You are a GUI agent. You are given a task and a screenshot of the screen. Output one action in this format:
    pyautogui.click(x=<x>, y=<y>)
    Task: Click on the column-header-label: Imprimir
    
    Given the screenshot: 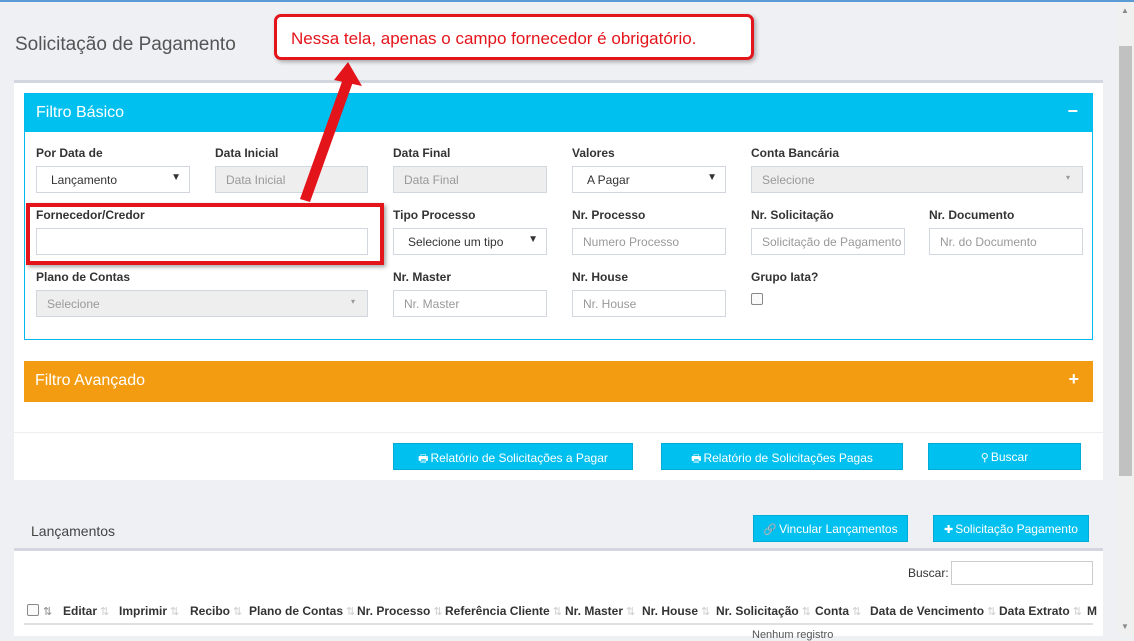 What is the action you would take?
    pyautogui.click(x=143, y=611)
    